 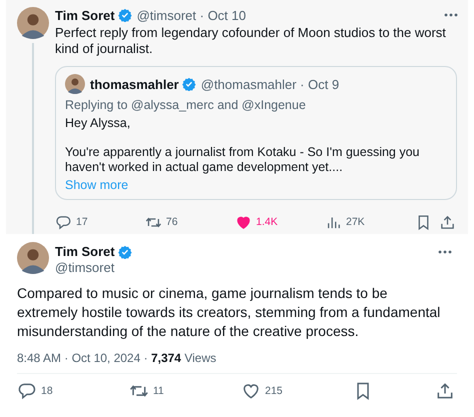 What do you see at coordinates (98, 124) in the screenshot?
I see `quoted-text: Hey Alyssa,` at bounding box center [98, 124].